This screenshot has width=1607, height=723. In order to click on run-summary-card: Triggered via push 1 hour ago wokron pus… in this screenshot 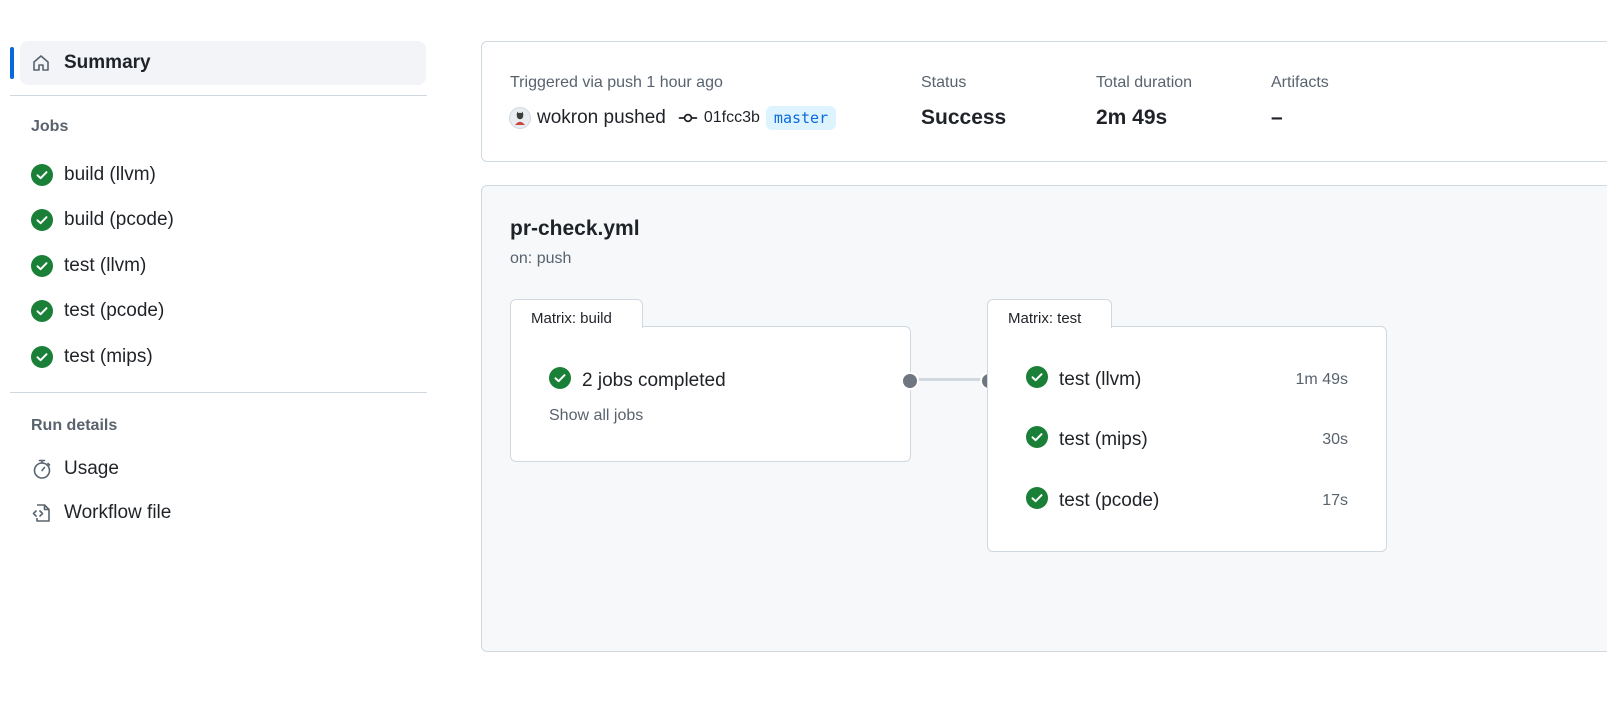, I will do `click(1044, 101)`.